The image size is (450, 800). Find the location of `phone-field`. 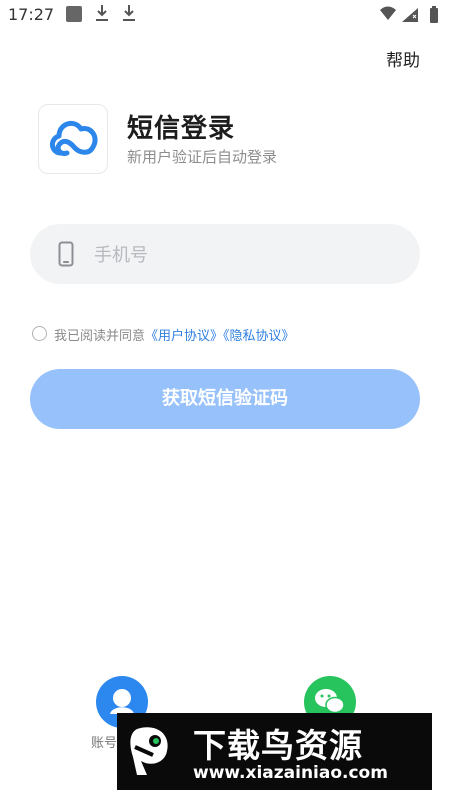

phone-field is located at coordinates (225, 254).